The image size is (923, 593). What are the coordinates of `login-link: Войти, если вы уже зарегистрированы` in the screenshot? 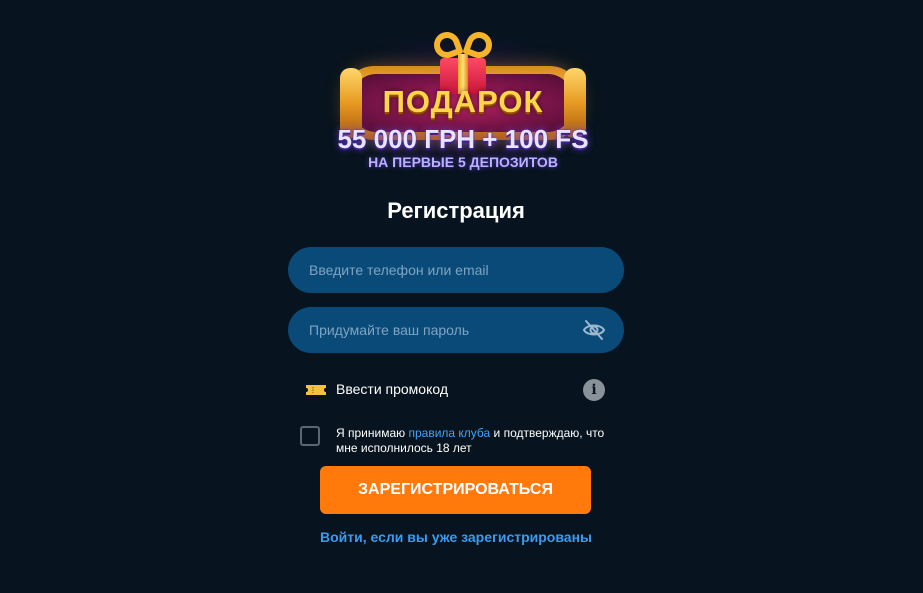 It's located at (456, 537).